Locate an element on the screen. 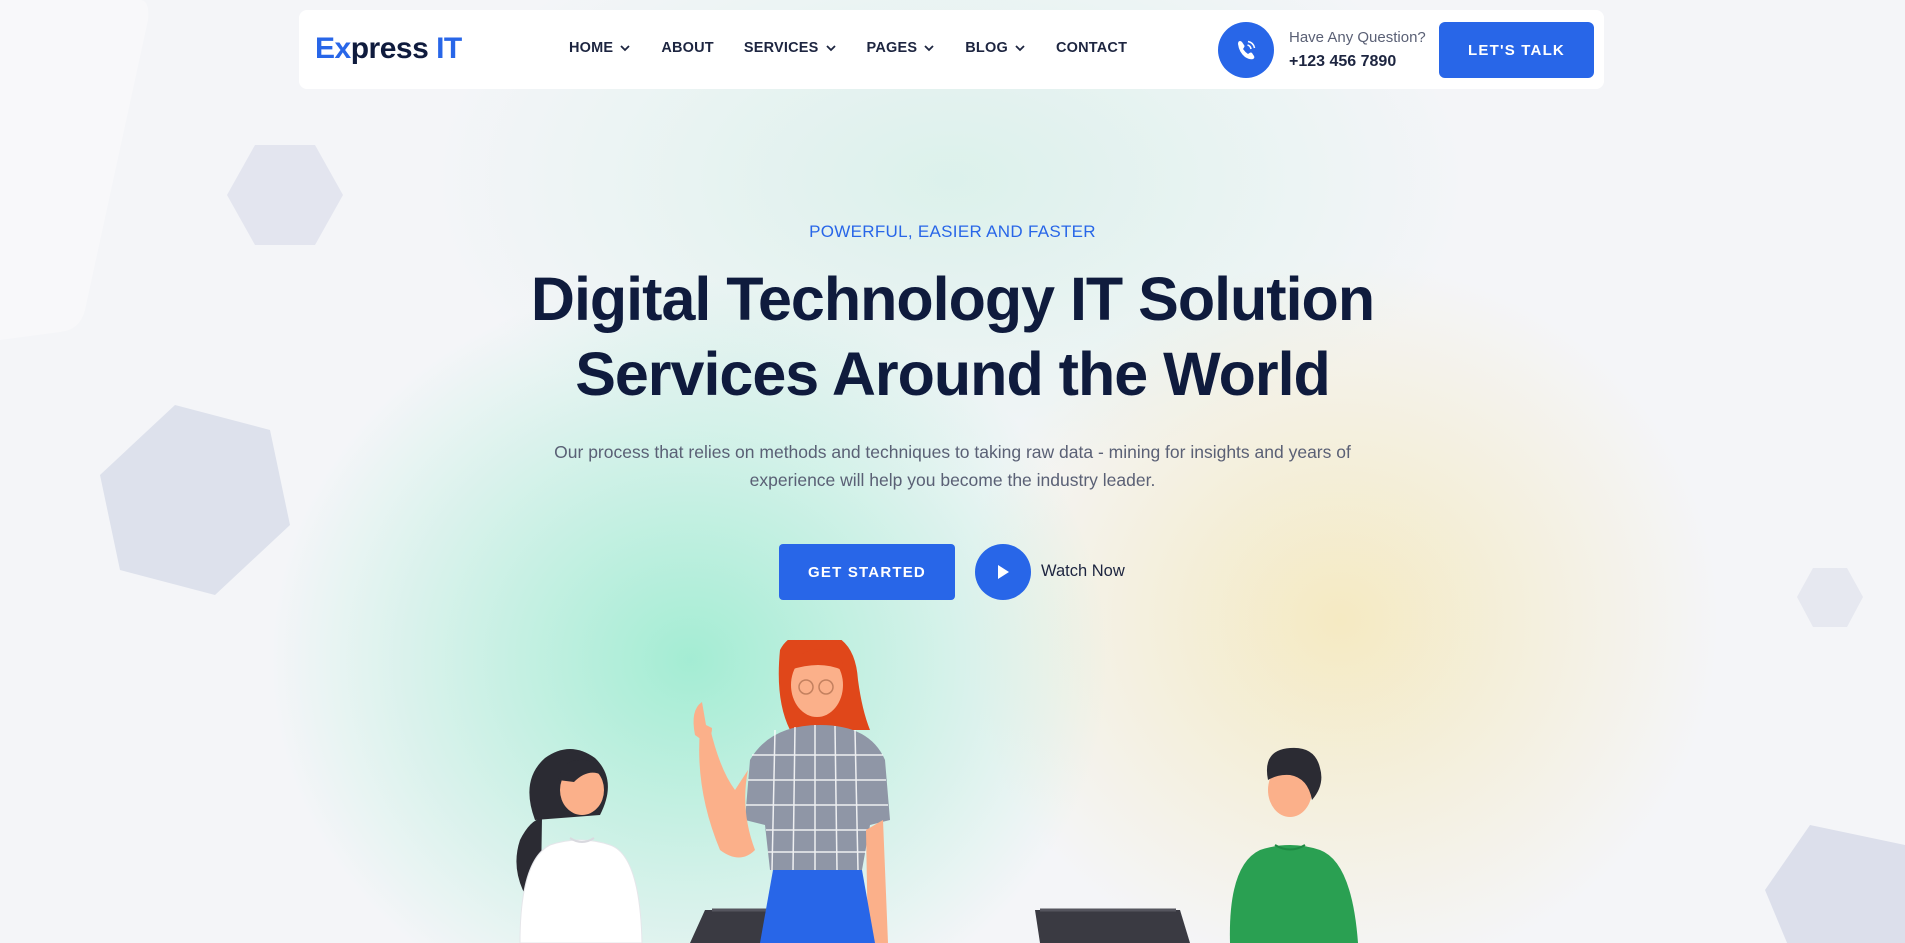  hero-title-line-1: Digital Technology IT Solution is located at coordinates (952, 299).